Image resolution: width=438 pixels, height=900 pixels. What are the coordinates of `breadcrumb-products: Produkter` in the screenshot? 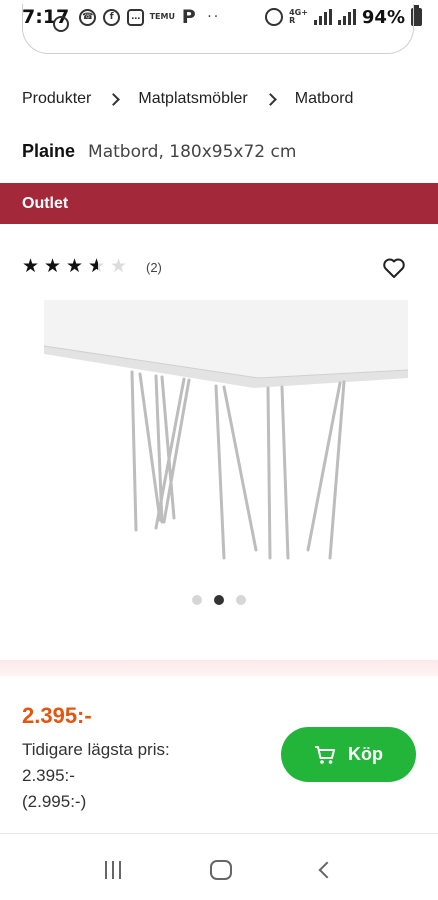 It's located at (56, 99).